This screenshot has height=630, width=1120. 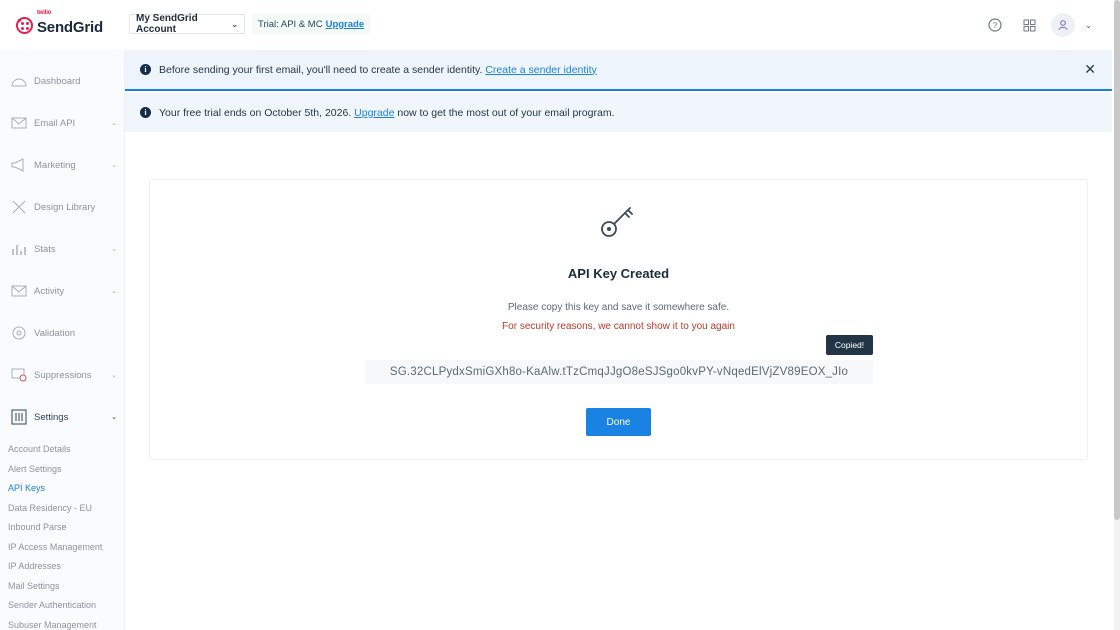 I want to click on account-label: My SendGrid Account, so click(x=167, y=24).